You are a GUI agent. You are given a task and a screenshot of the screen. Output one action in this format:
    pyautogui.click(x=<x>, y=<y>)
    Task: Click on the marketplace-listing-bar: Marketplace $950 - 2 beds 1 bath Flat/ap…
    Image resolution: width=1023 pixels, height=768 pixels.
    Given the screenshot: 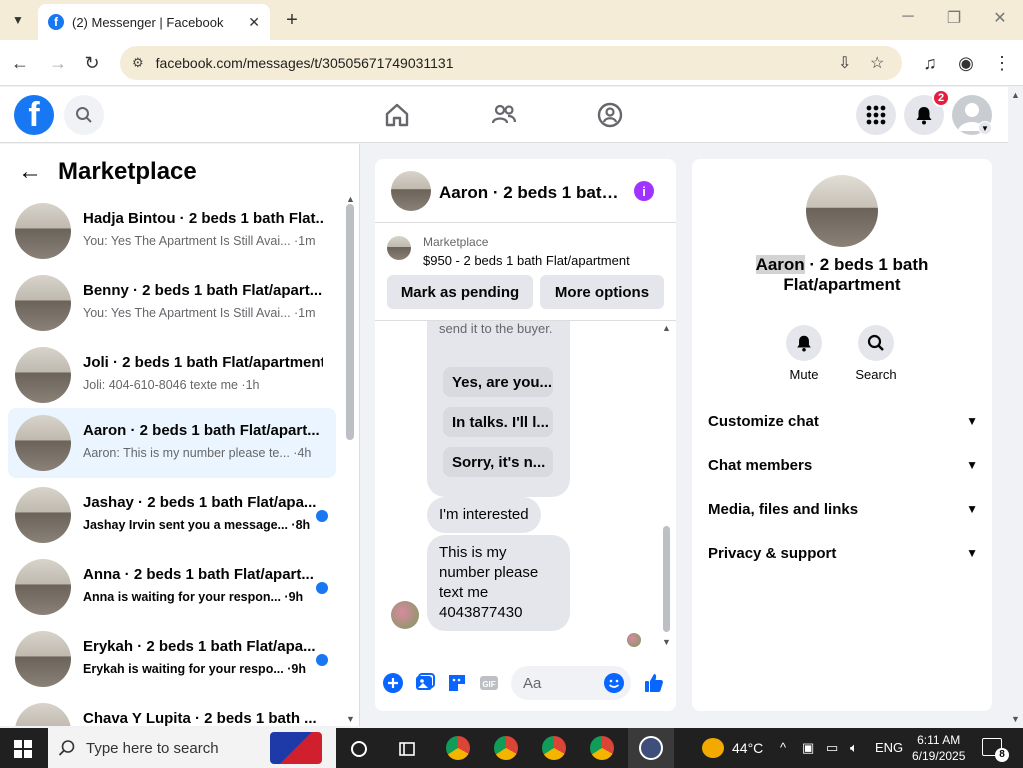 What is the action you would take?
    pyautogui.click(x=525, y=272)
    